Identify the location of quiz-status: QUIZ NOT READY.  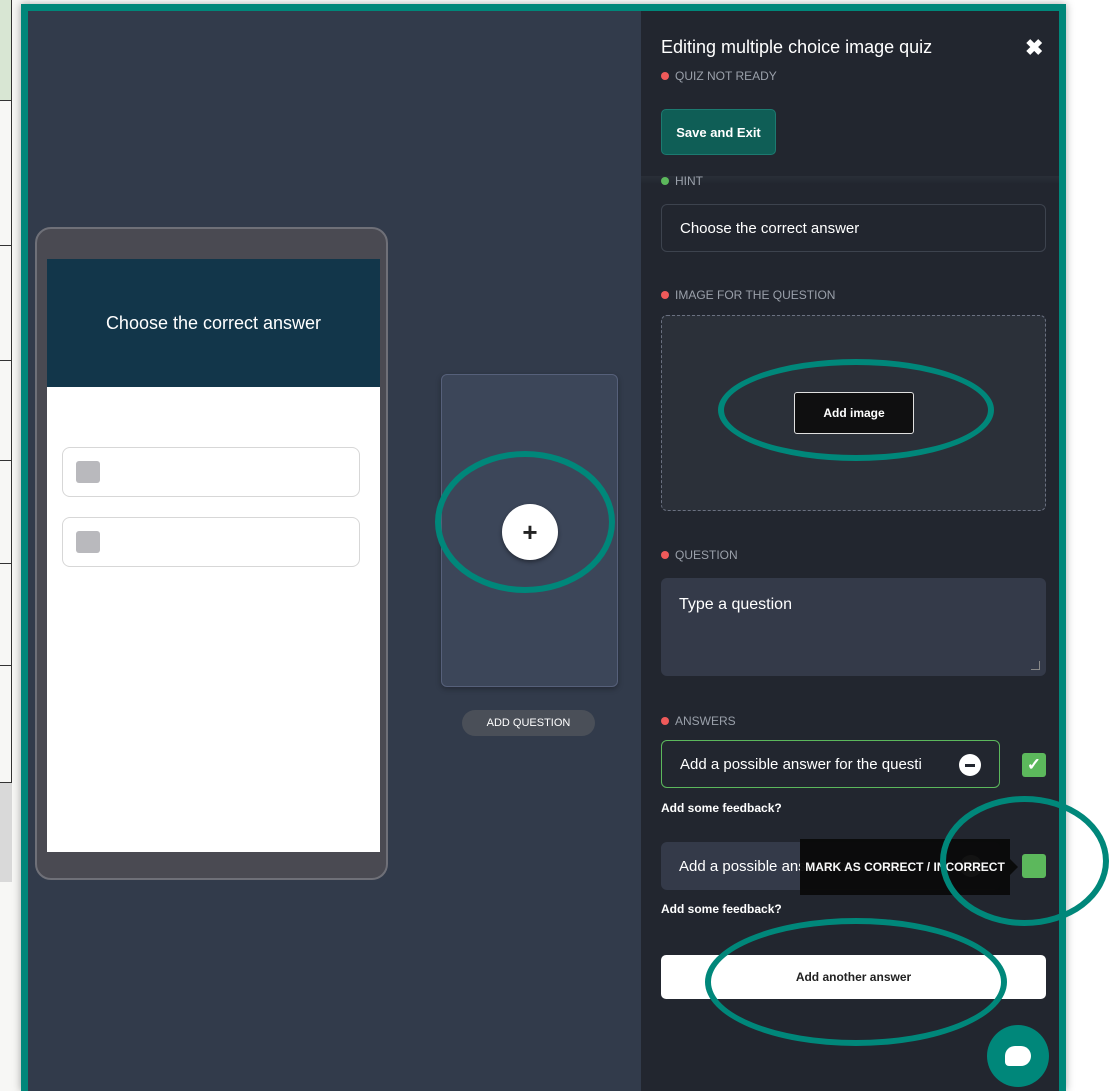
(719, 76).